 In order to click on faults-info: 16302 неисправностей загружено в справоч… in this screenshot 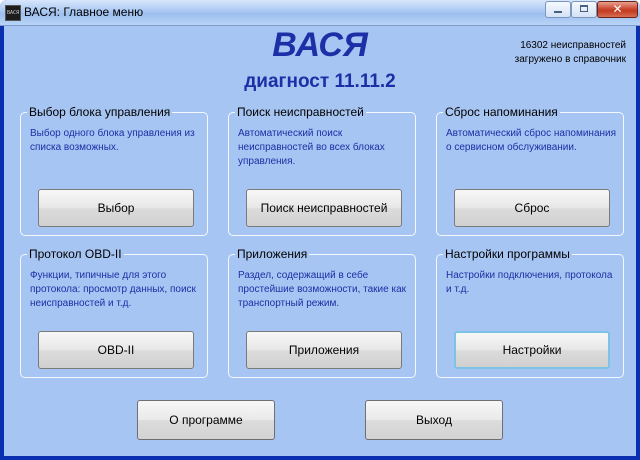, I will do `click(551, 53)`.